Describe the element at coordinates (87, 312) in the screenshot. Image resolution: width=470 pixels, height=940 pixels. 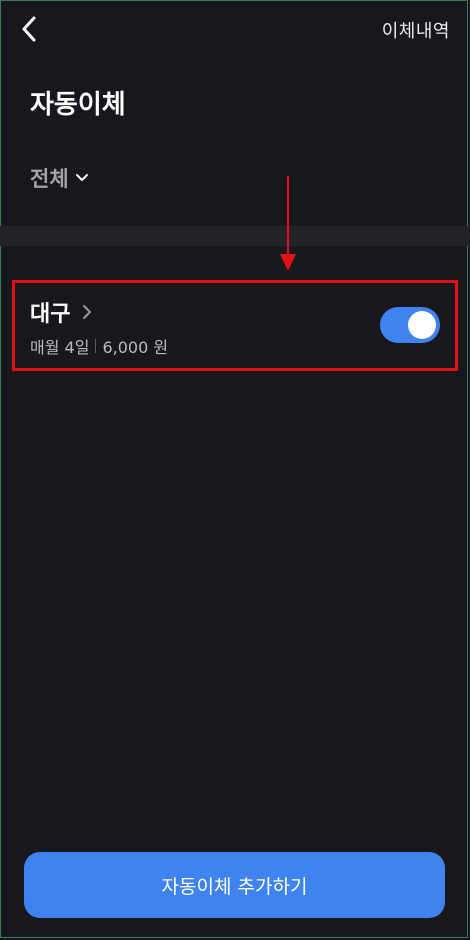
I see `chevron-right-icon` at that location.